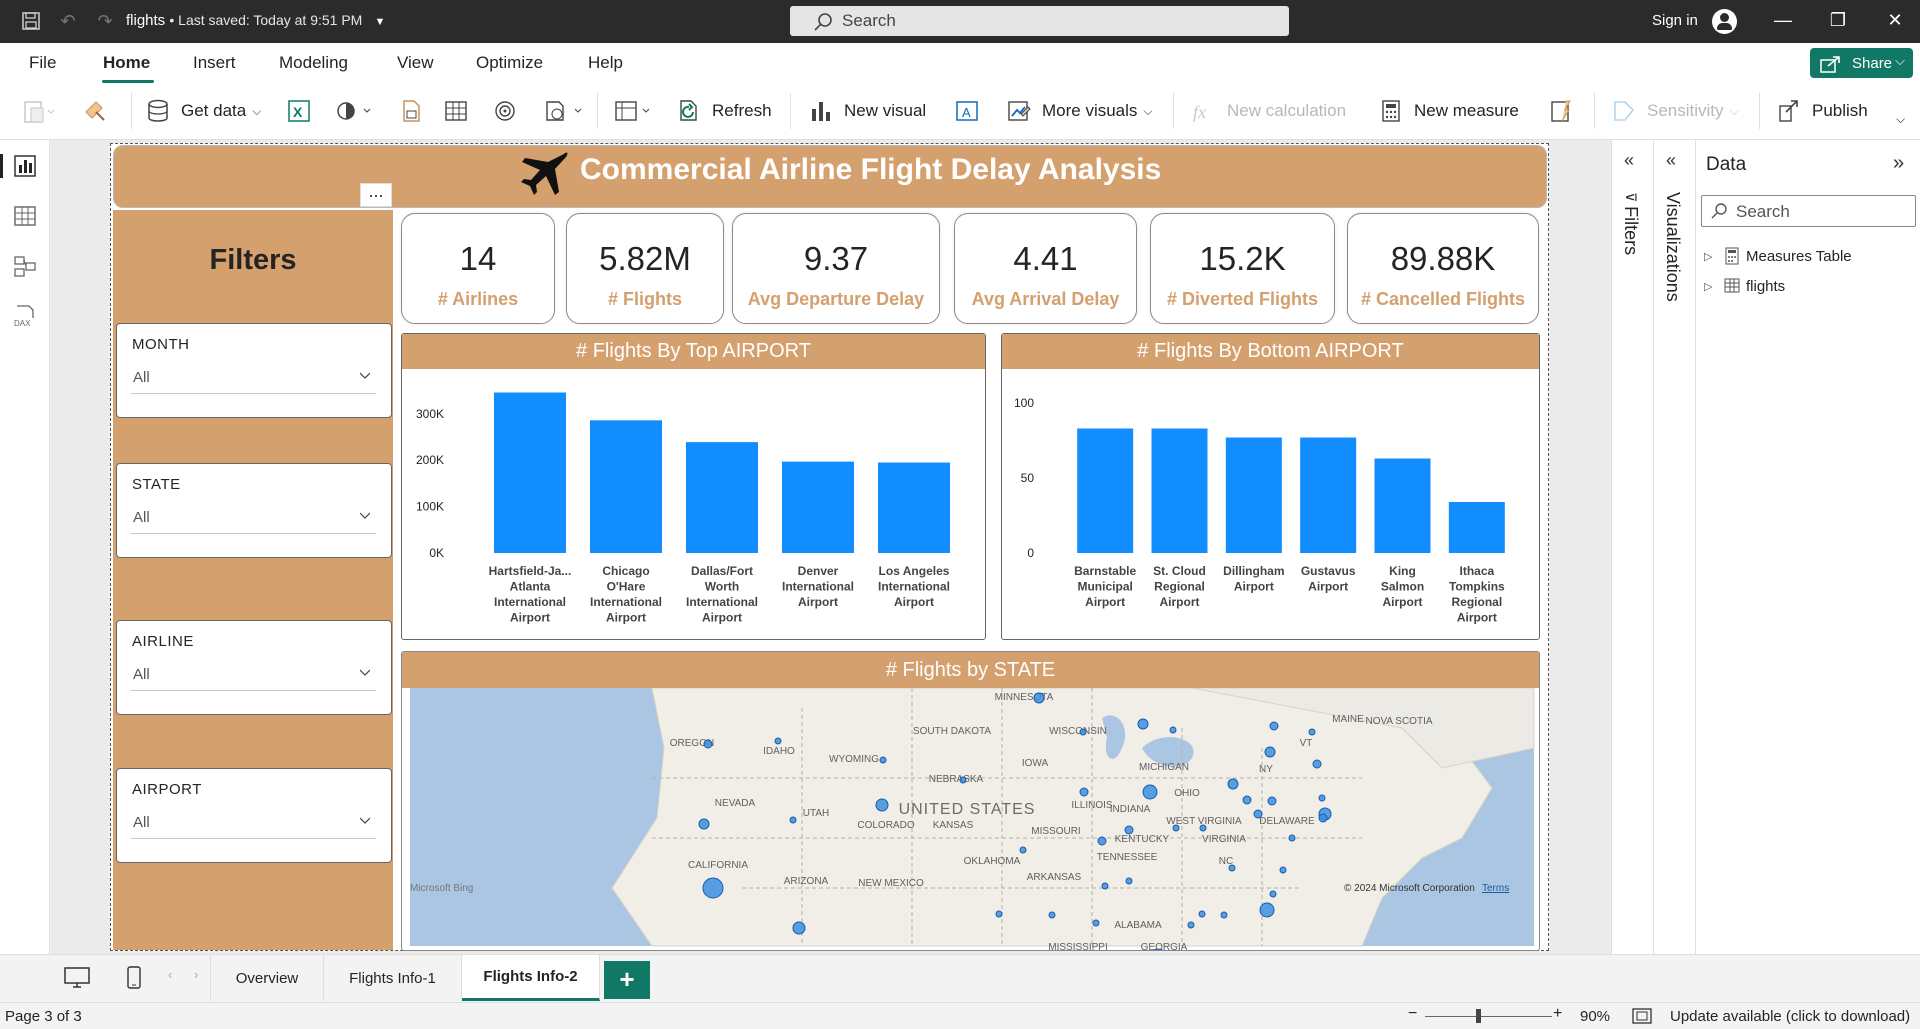  I want to click on slicer-month: MONTH All, so click(254, 370).